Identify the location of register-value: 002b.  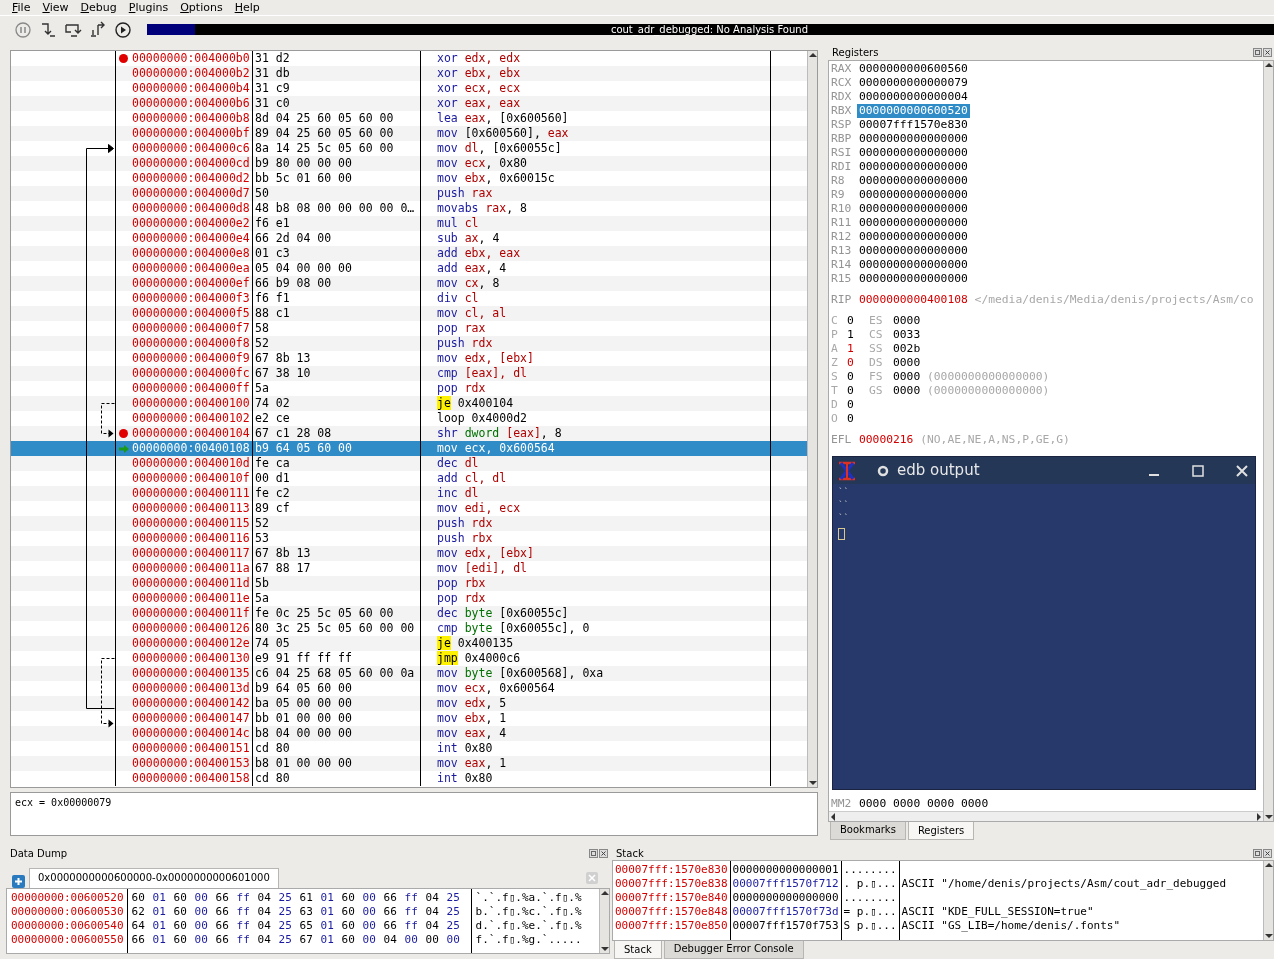
(907, 349).